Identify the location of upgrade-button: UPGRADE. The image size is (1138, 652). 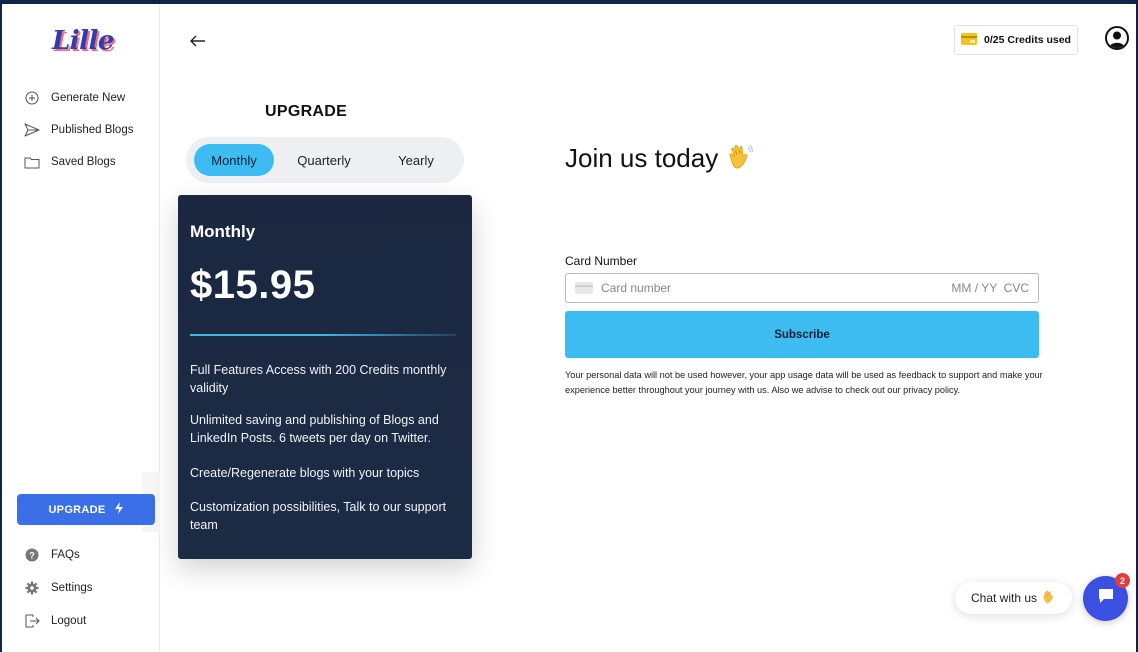
(86, 509).